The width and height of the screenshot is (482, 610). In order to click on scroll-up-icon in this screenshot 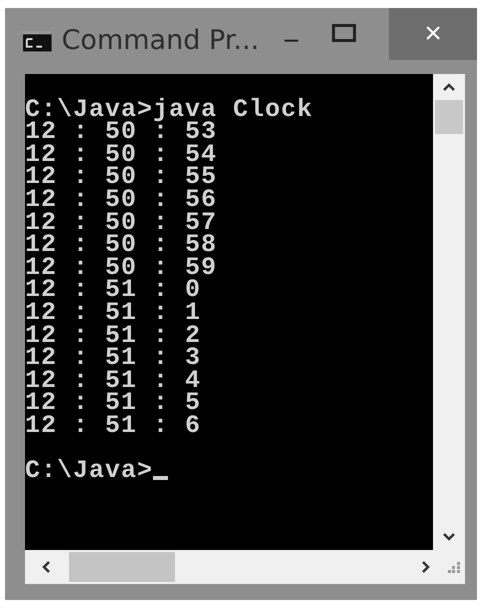, I will do `click(449, 87)`.